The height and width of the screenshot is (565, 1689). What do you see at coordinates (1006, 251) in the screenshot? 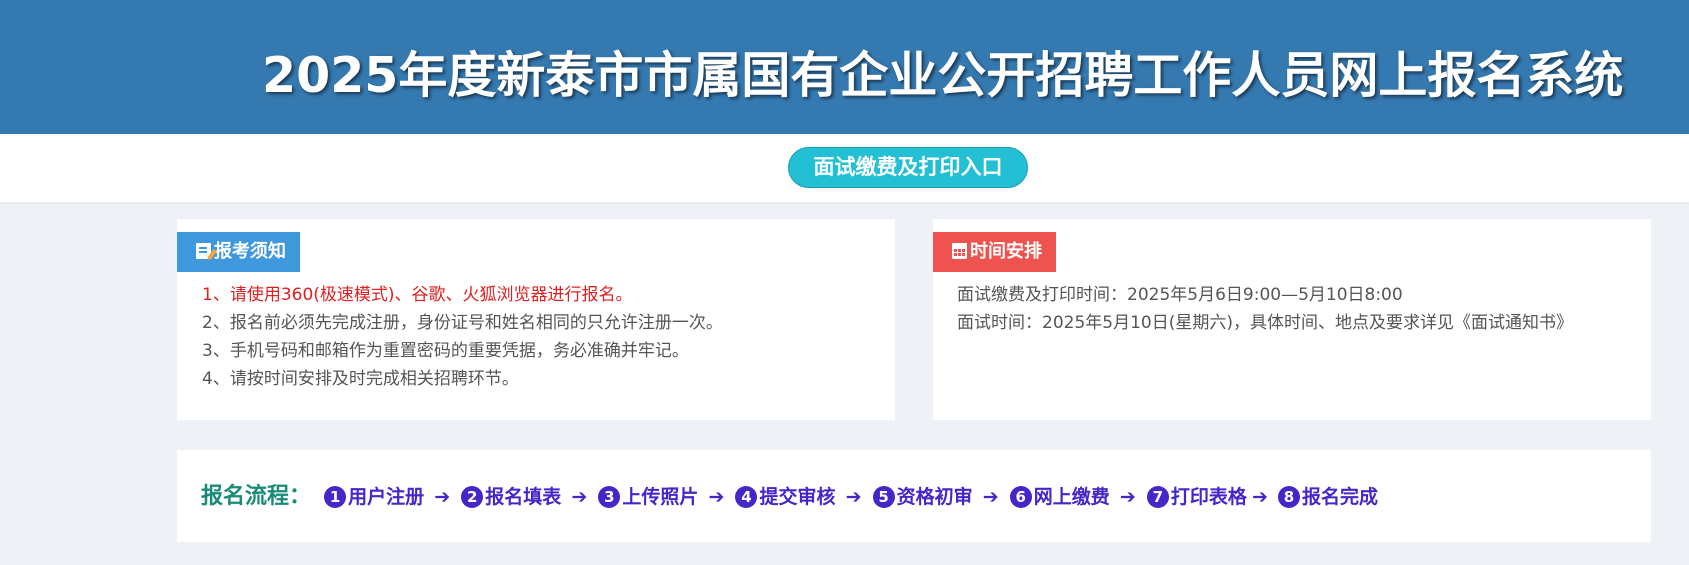
I see `schedule-tag-label: 时间安排` at bounding box center [1006, 251].